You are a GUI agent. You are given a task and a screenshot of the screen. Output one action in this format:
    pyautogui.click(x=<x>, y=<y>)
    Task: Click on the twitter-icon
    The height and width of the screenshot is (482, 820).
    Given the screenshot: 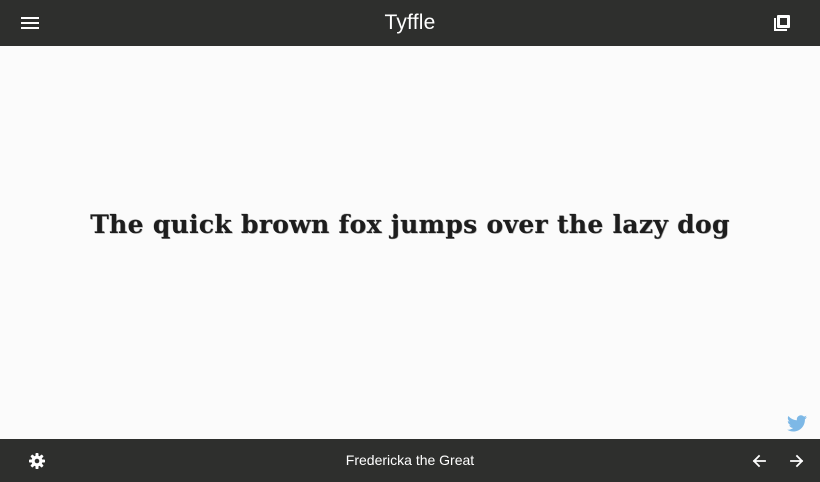 What is the action you would take?
    pyautogui.click(x=797, y=422)
    